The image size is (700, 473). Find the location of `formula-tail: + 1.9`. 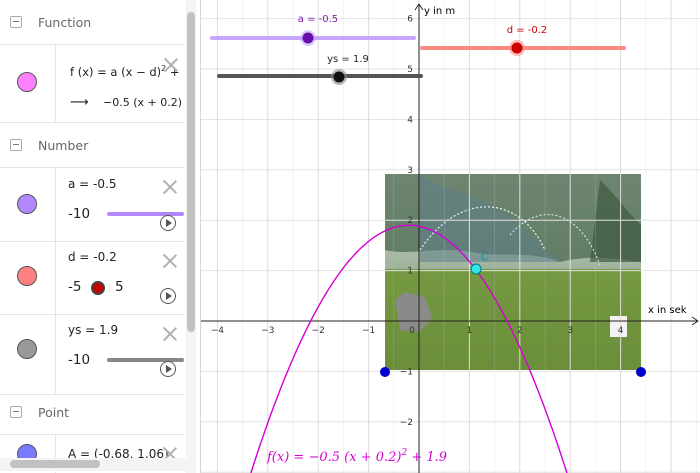

formula-tail: + 1.9 is located at coordinates (427, 457).